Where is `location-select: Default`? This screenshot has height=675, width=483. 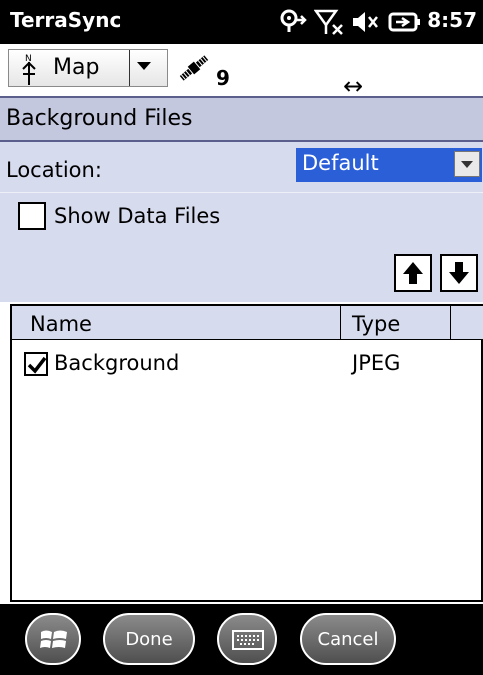 location-select: Default is located at coordinates (389, 165).